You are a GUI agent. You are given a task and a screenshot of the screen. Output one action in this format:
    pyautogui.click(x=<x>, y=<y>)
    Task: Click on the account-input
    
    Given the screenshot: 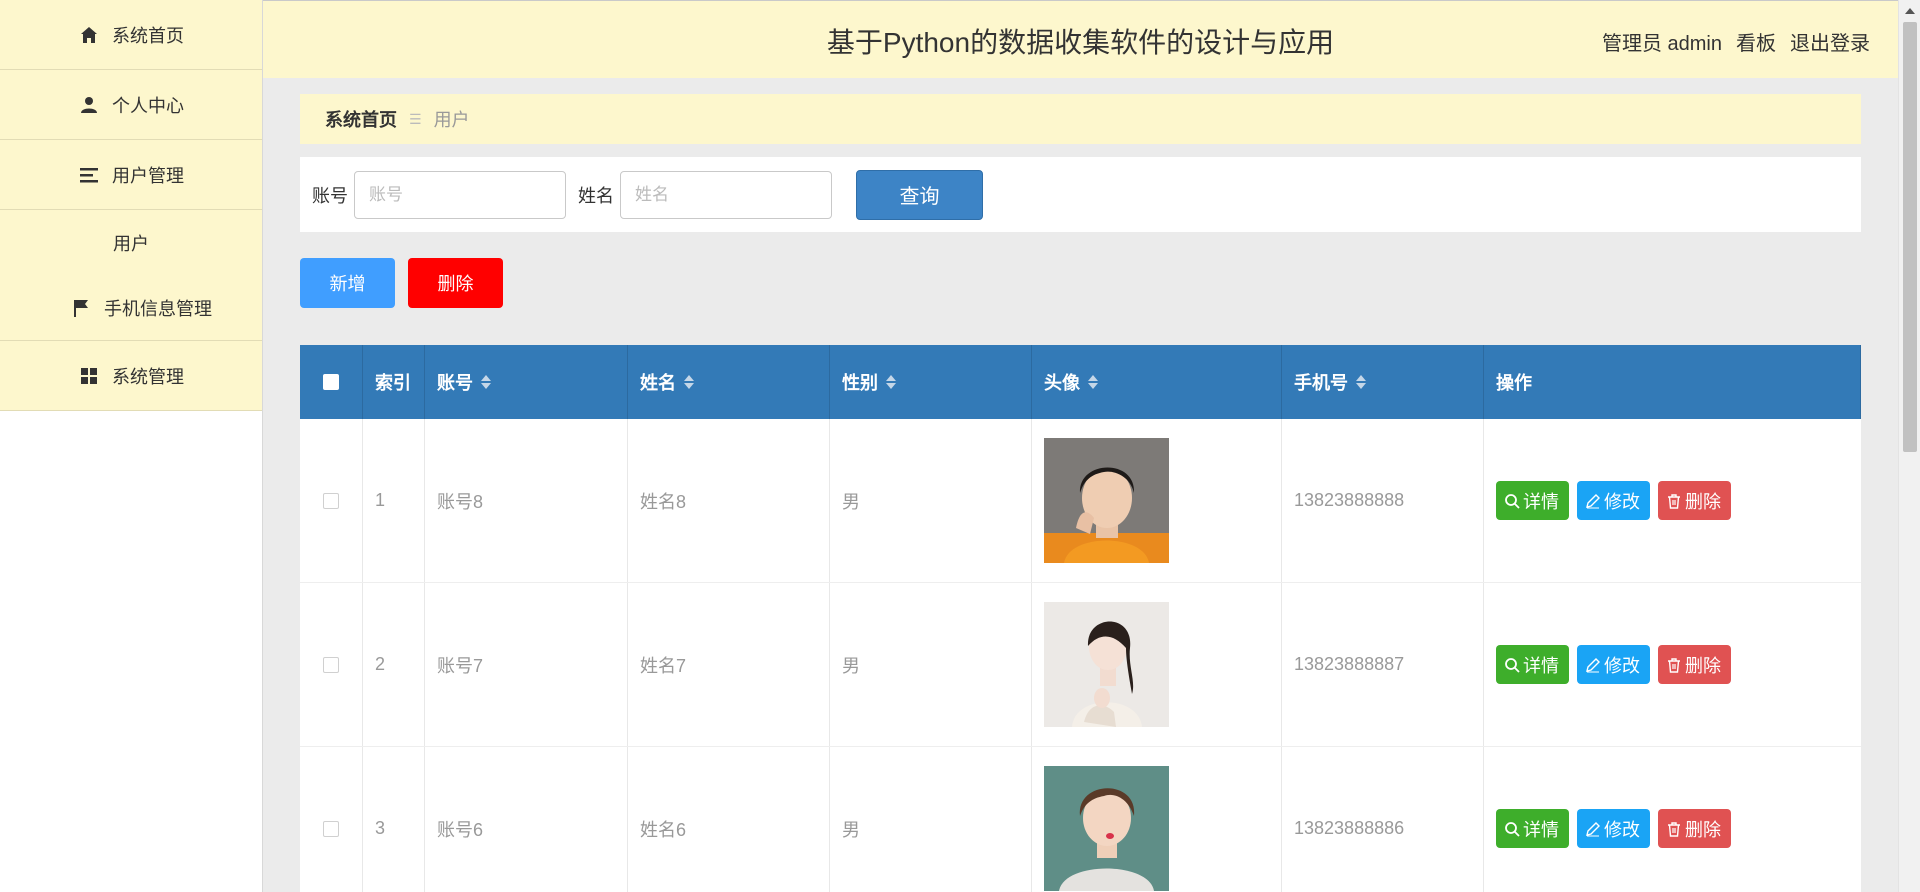 What is the action you would take?
    pyautogui.click(x=460, y=194)
    